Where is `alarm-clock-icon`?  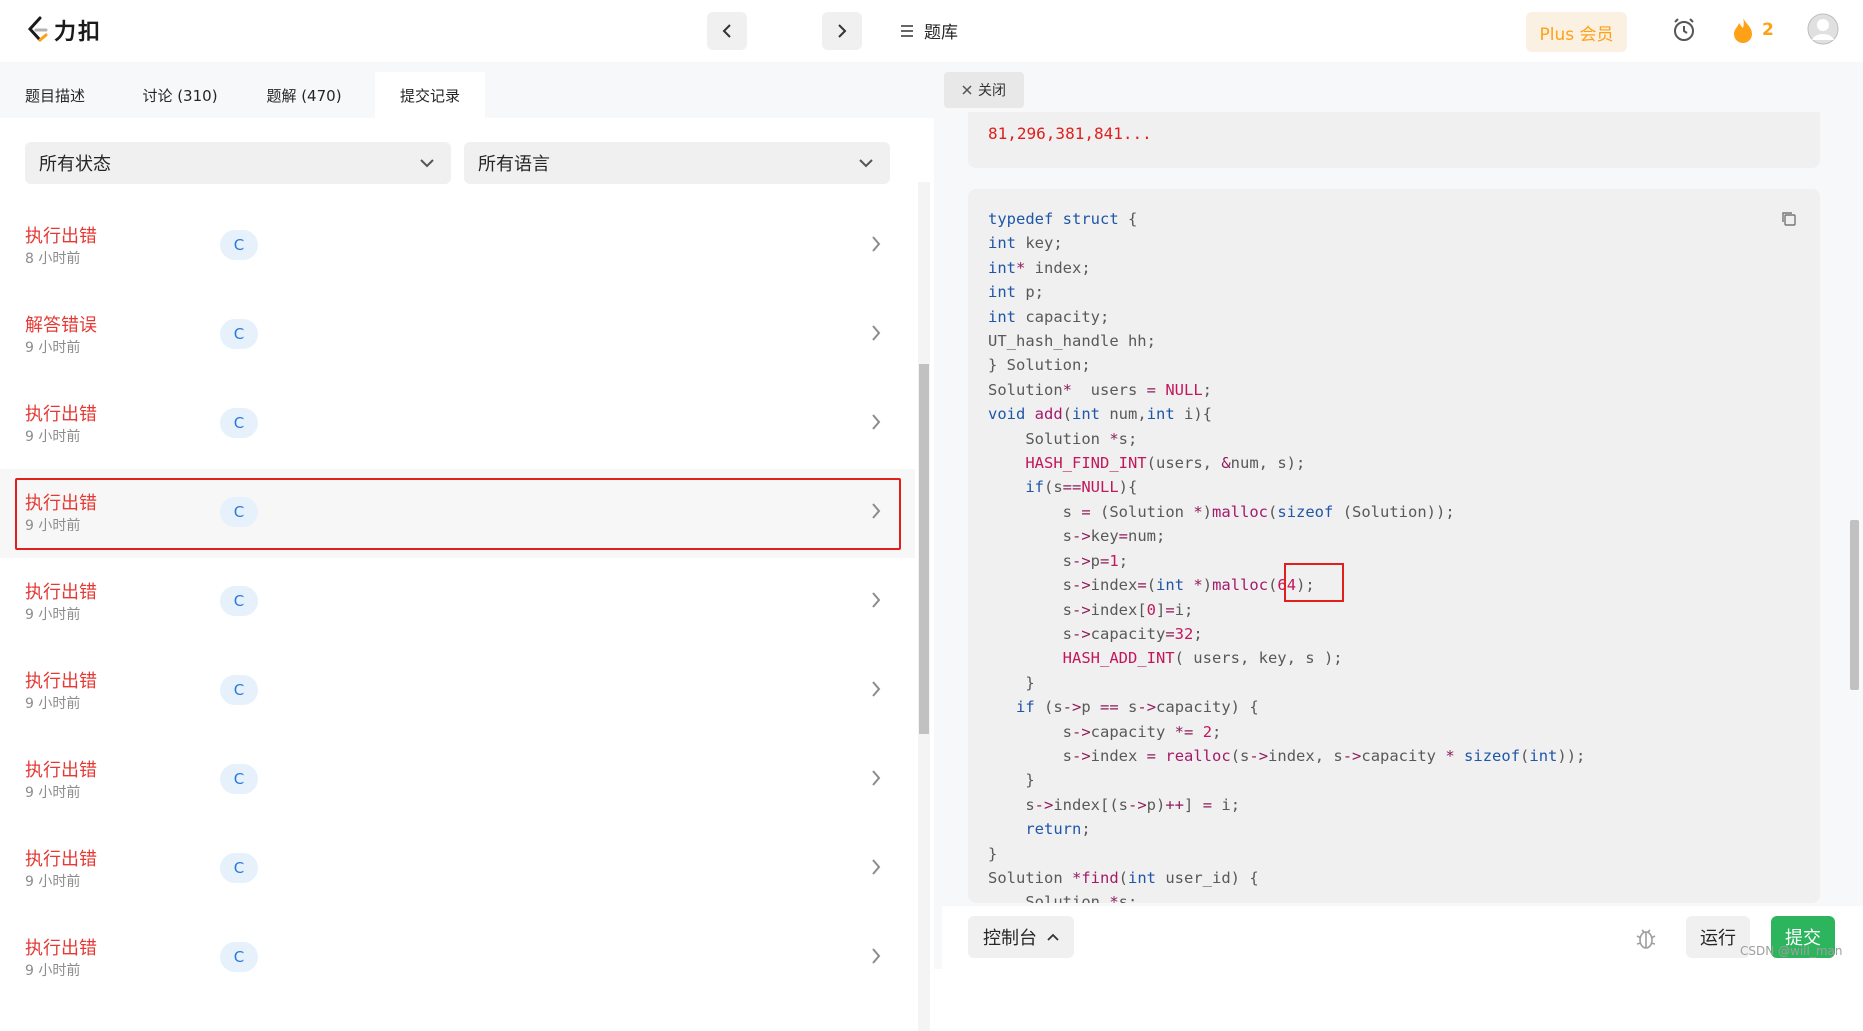 alarm-clock-icon is located at coordinates (1684, 30).